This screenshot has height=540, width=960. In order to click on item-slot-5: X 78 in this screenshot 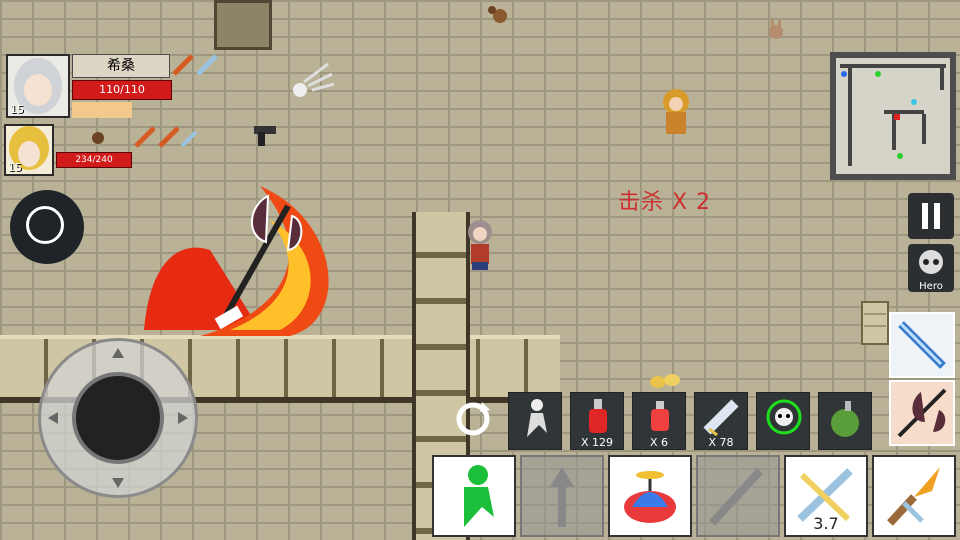, I will do `click(721, 421)`.